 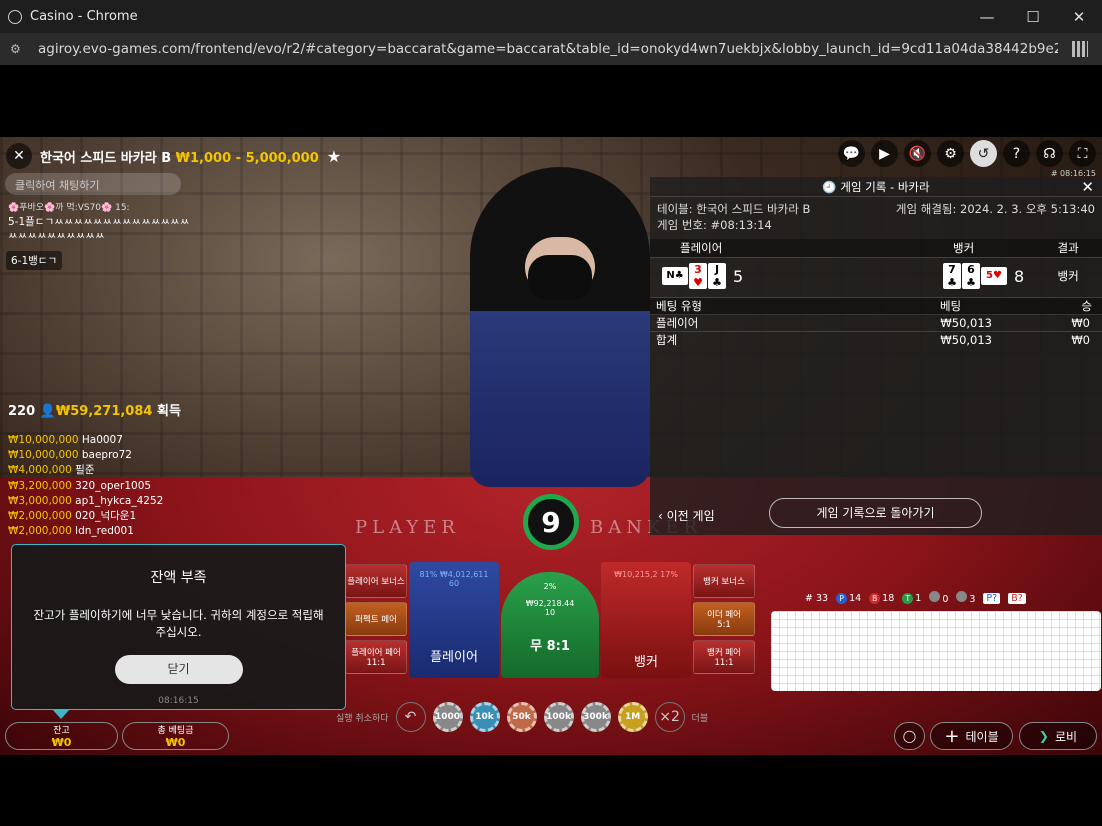 I want to click on modal-time: 08:16:15, so click(x=178, y=701).